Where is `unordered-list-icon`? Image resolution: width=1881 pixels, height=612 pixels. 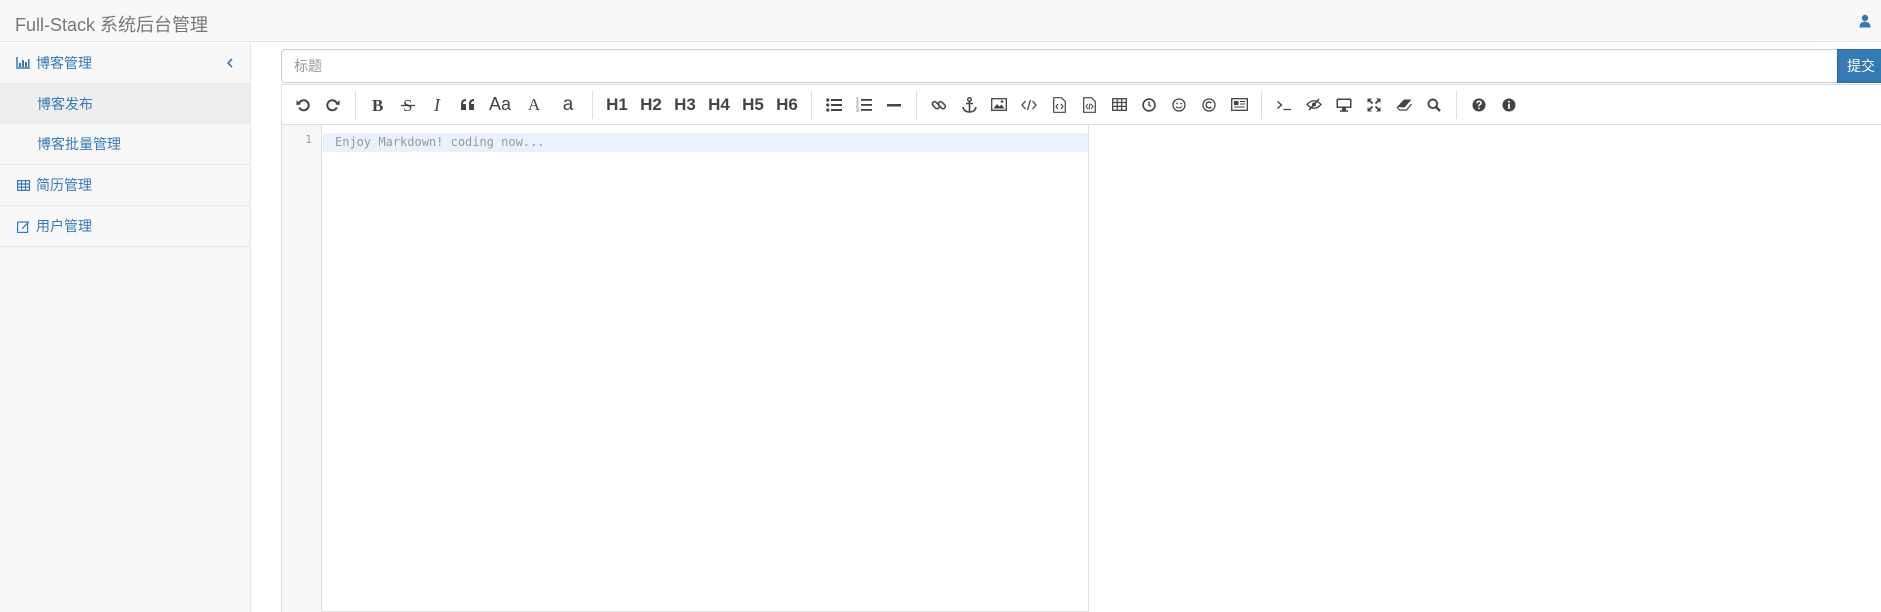
unordered-list-icon is located at coordinates (834, 105).